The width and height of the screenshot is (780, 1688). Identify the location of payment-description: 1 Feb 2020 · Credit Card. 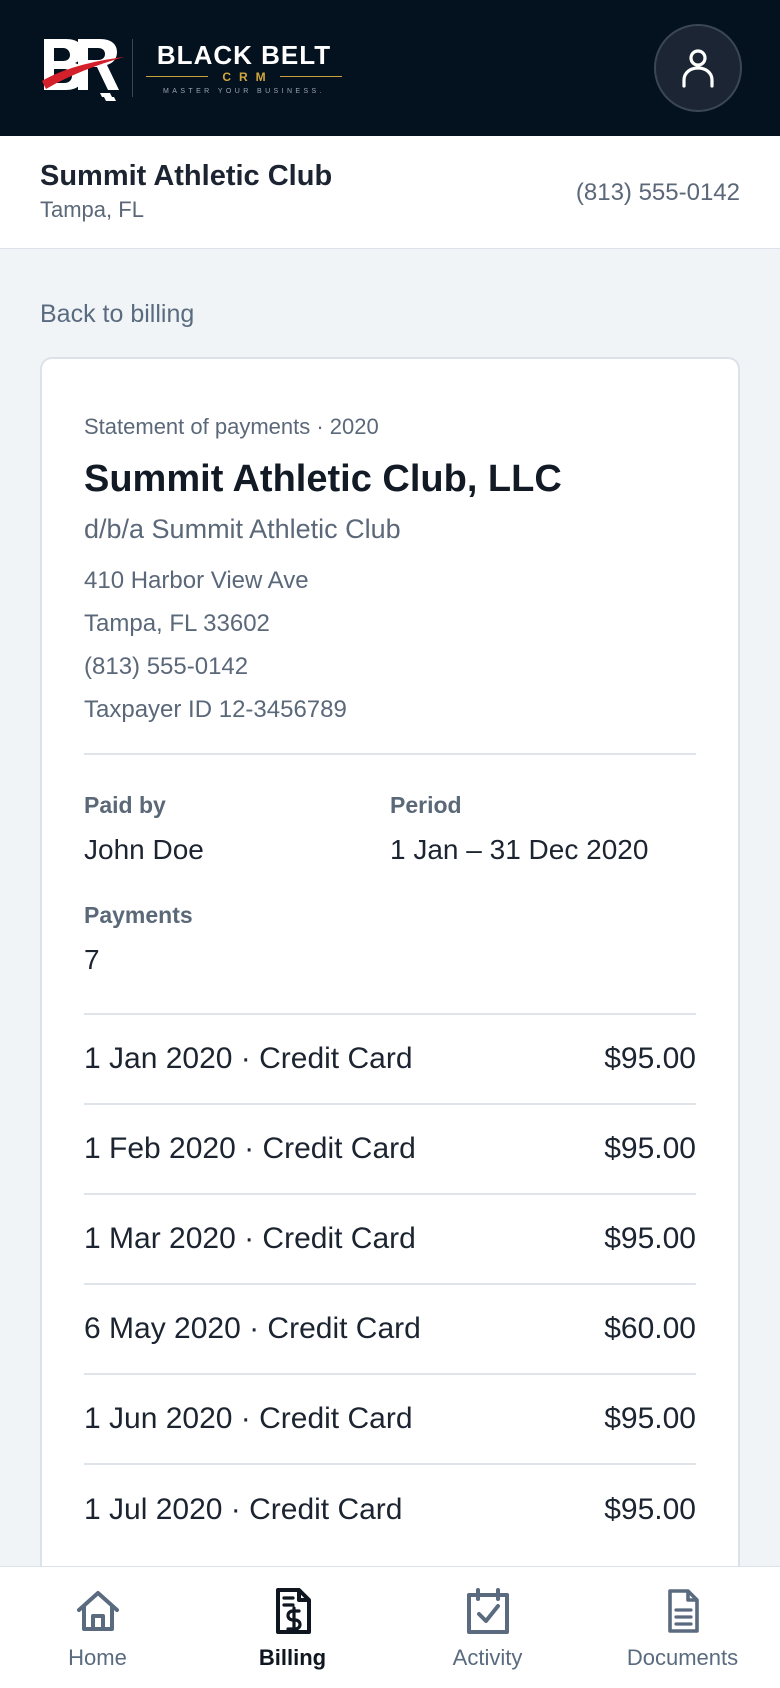
(250, 1148).